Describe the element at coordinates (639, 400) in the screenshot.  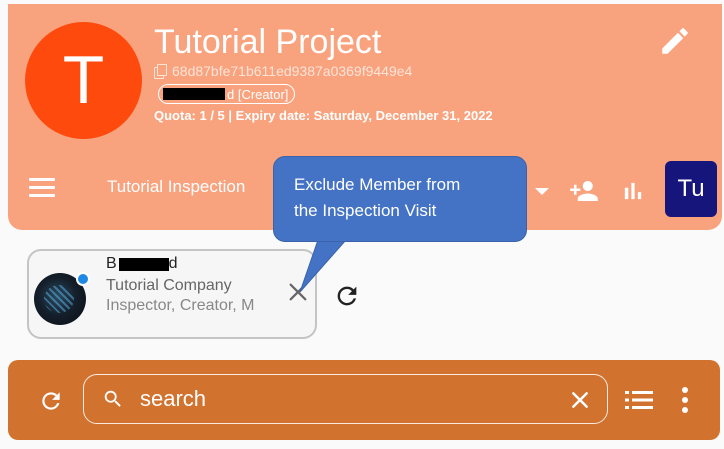
I see `list-icon` at that location.